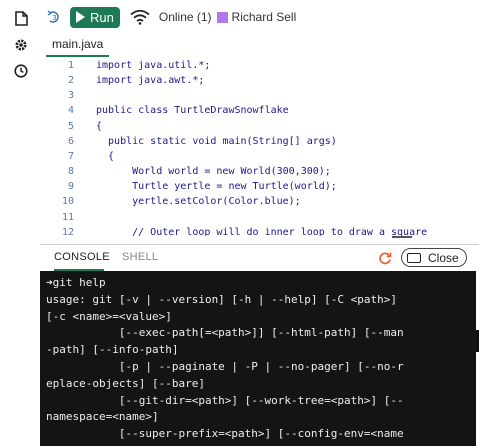 The image size is (479, 446). What do you see at coordinates (67, 201) in the screenshot?
I see `line-number: 10` at bounding box center [67, 201].